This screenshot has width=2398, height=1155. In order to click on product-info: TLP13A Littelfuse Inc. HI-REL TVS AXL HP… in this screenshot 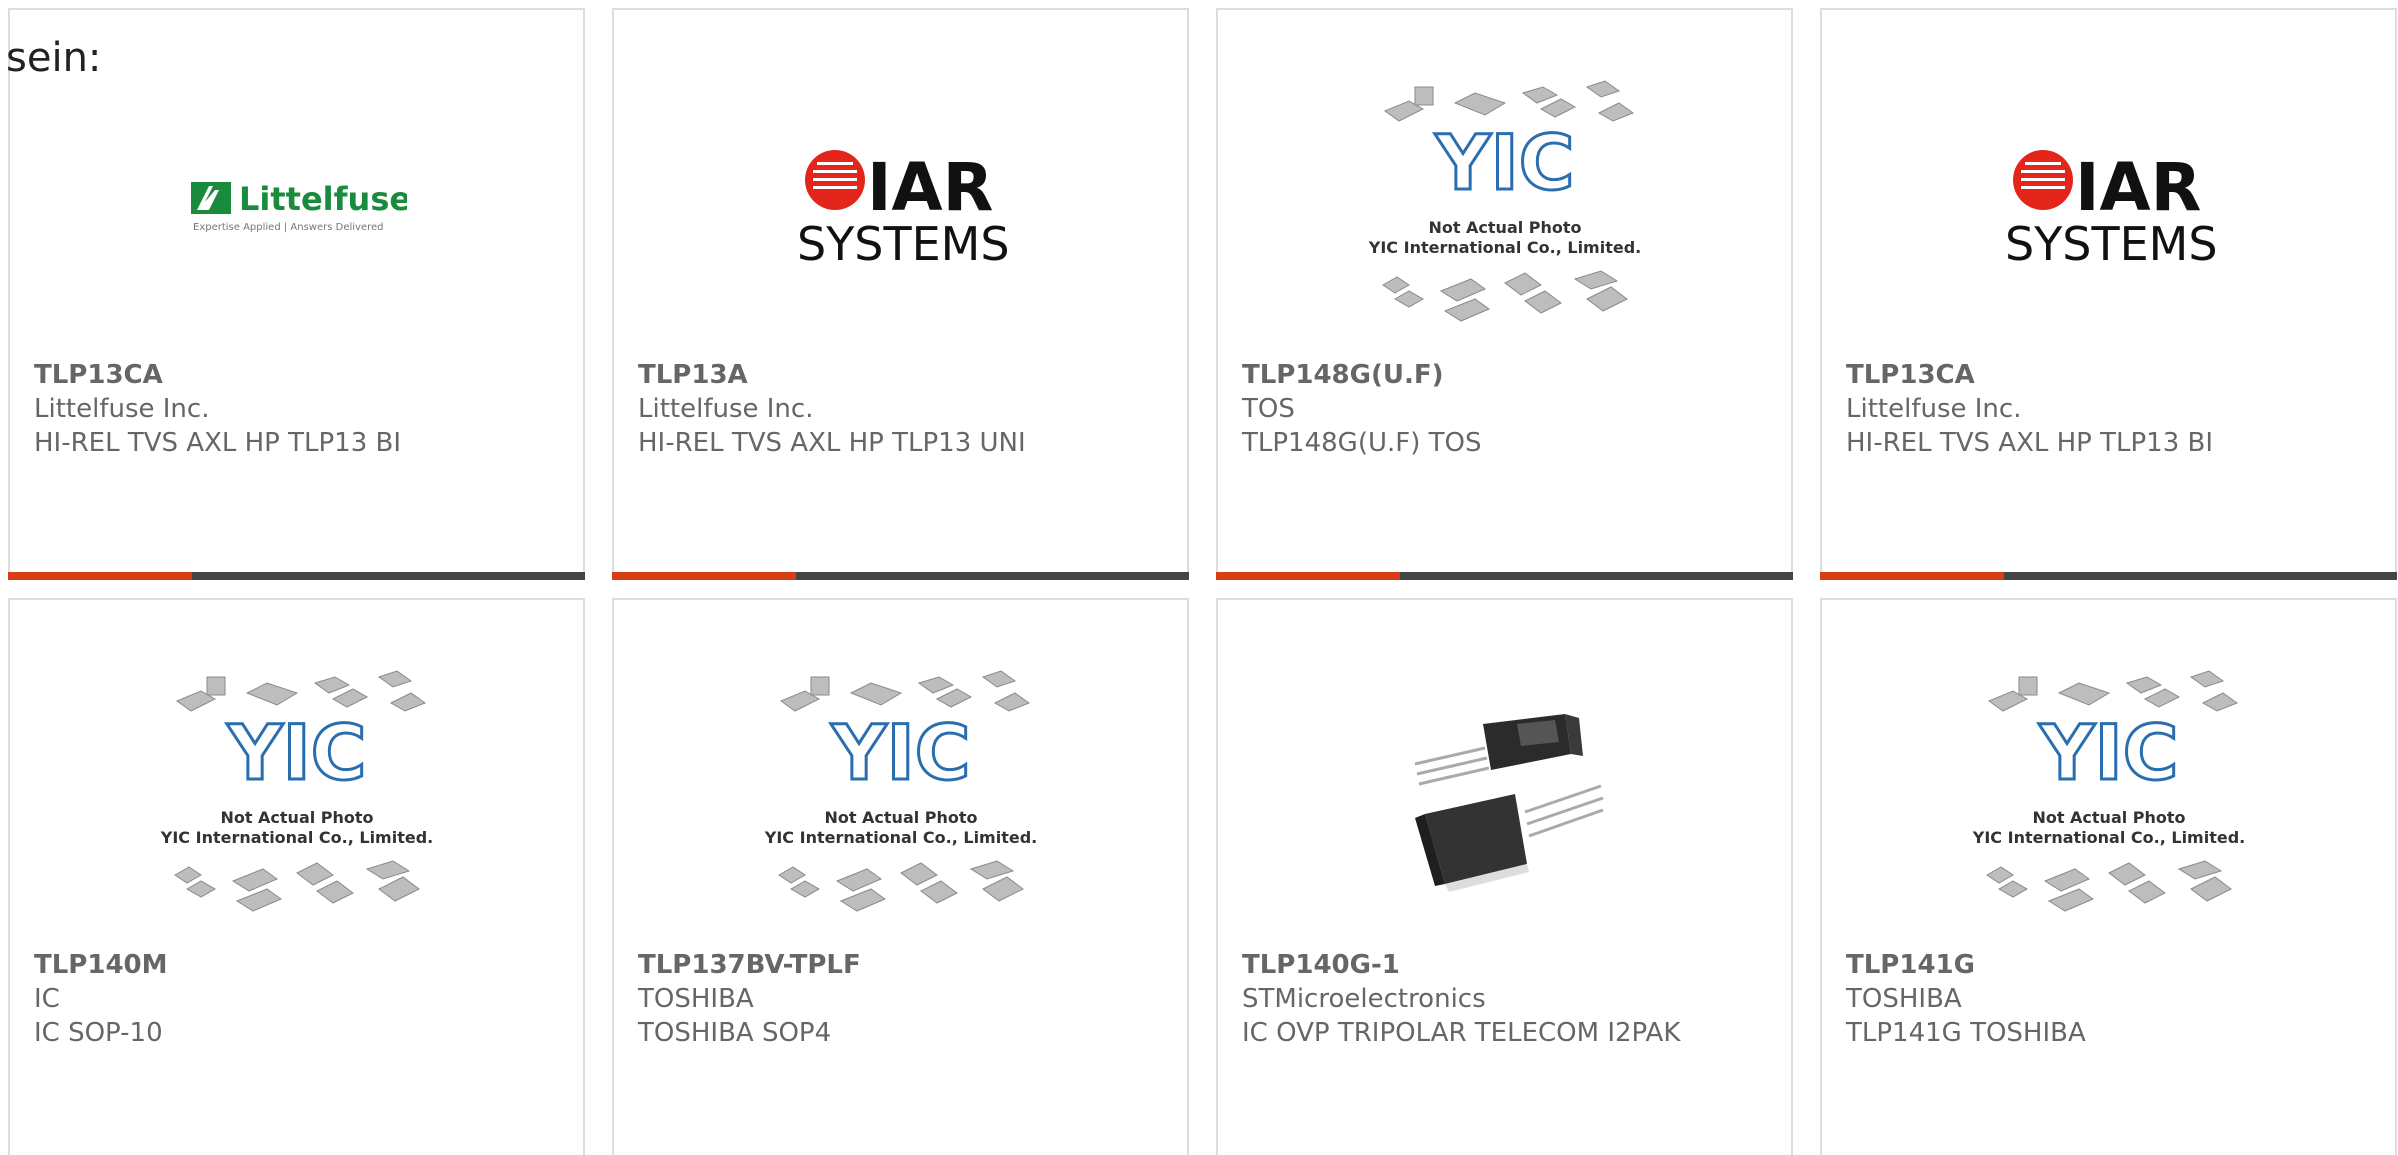, I will do `click(900, 409)`.